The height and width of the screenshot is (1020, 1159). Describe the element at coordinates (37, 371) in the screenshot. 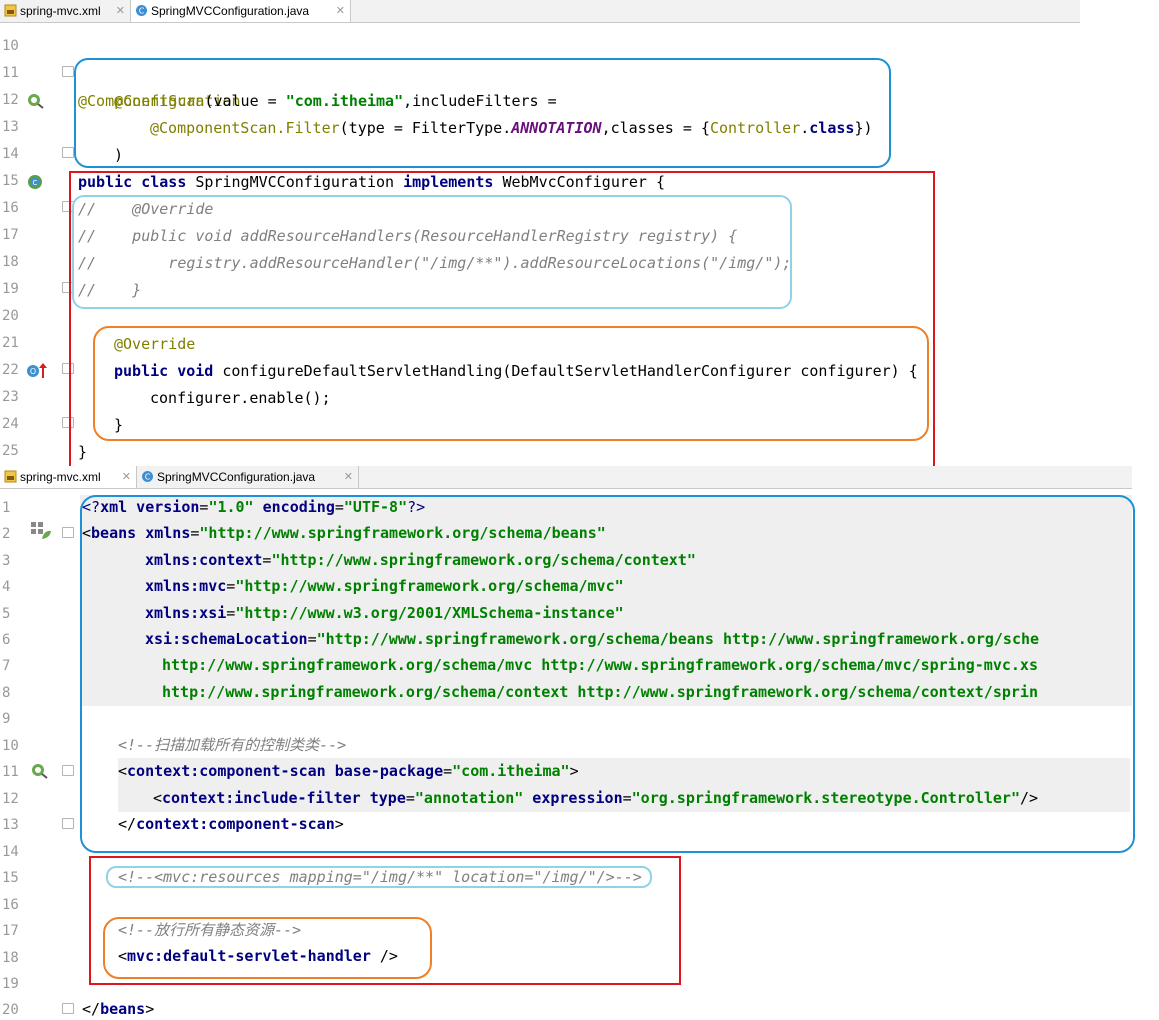

I see `override-method-icon: O` at that location.